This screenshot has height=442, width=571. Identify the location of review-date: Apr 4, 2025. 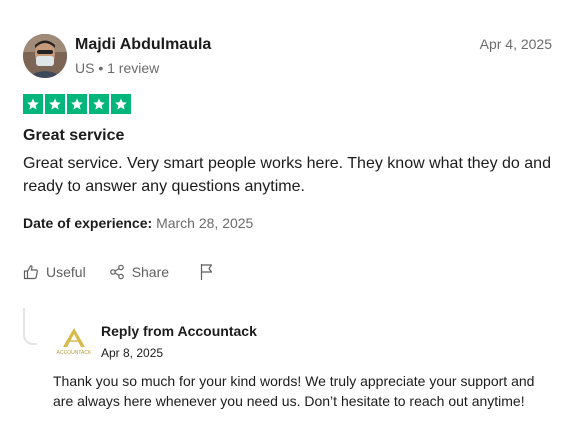
(515, 44).